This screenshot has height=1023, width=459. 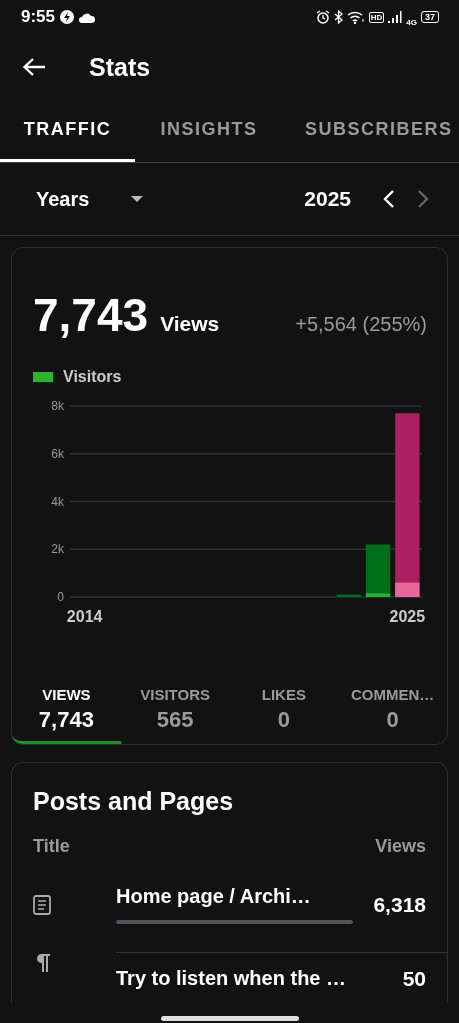 I want to click on tab: TRAFFIC, so click(x=67, y=131).